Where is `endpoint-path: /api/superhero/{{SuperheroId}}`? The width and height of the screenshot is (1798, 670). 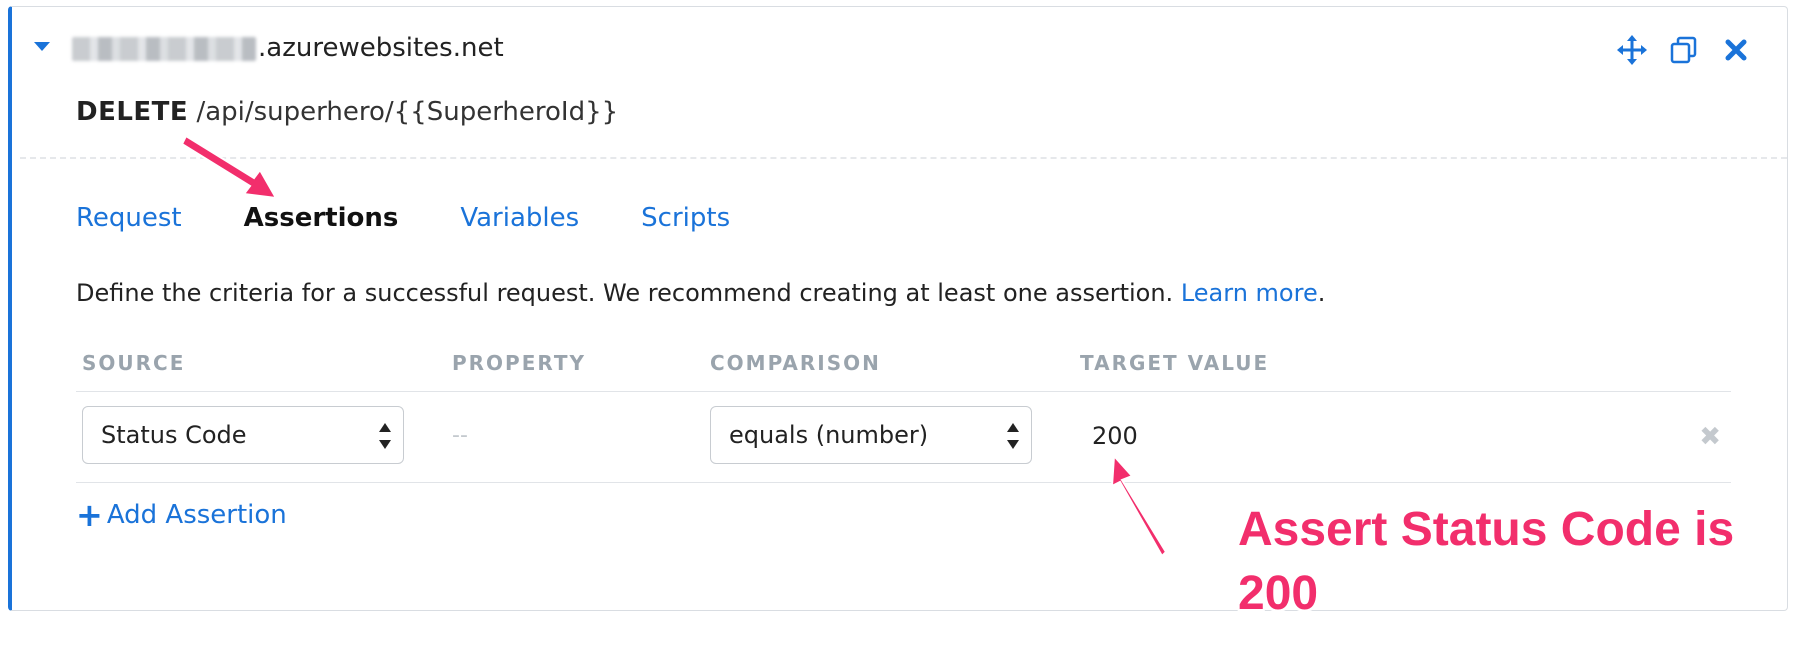
endpoint-path: /api/superhero/{{SuperheroId}} is located at coordinates (407, 112).